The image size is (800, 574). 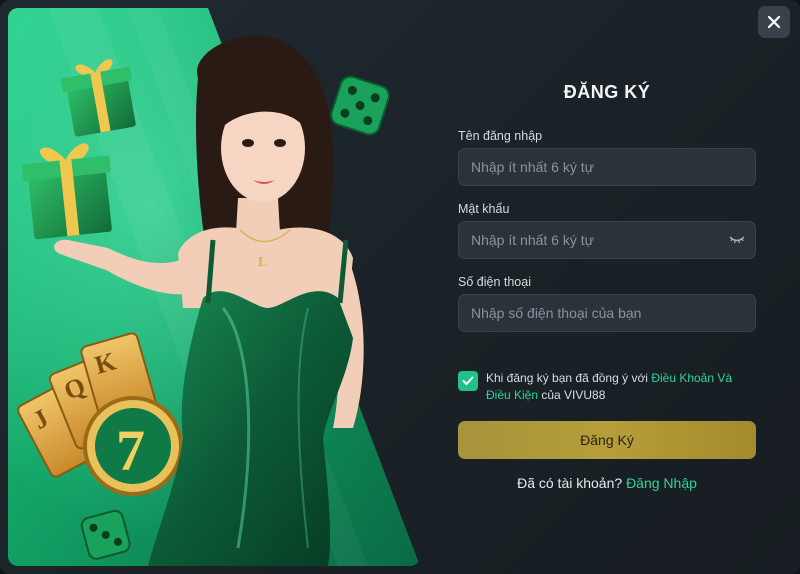 I want to click on username-field, so click(x=607, y=167).